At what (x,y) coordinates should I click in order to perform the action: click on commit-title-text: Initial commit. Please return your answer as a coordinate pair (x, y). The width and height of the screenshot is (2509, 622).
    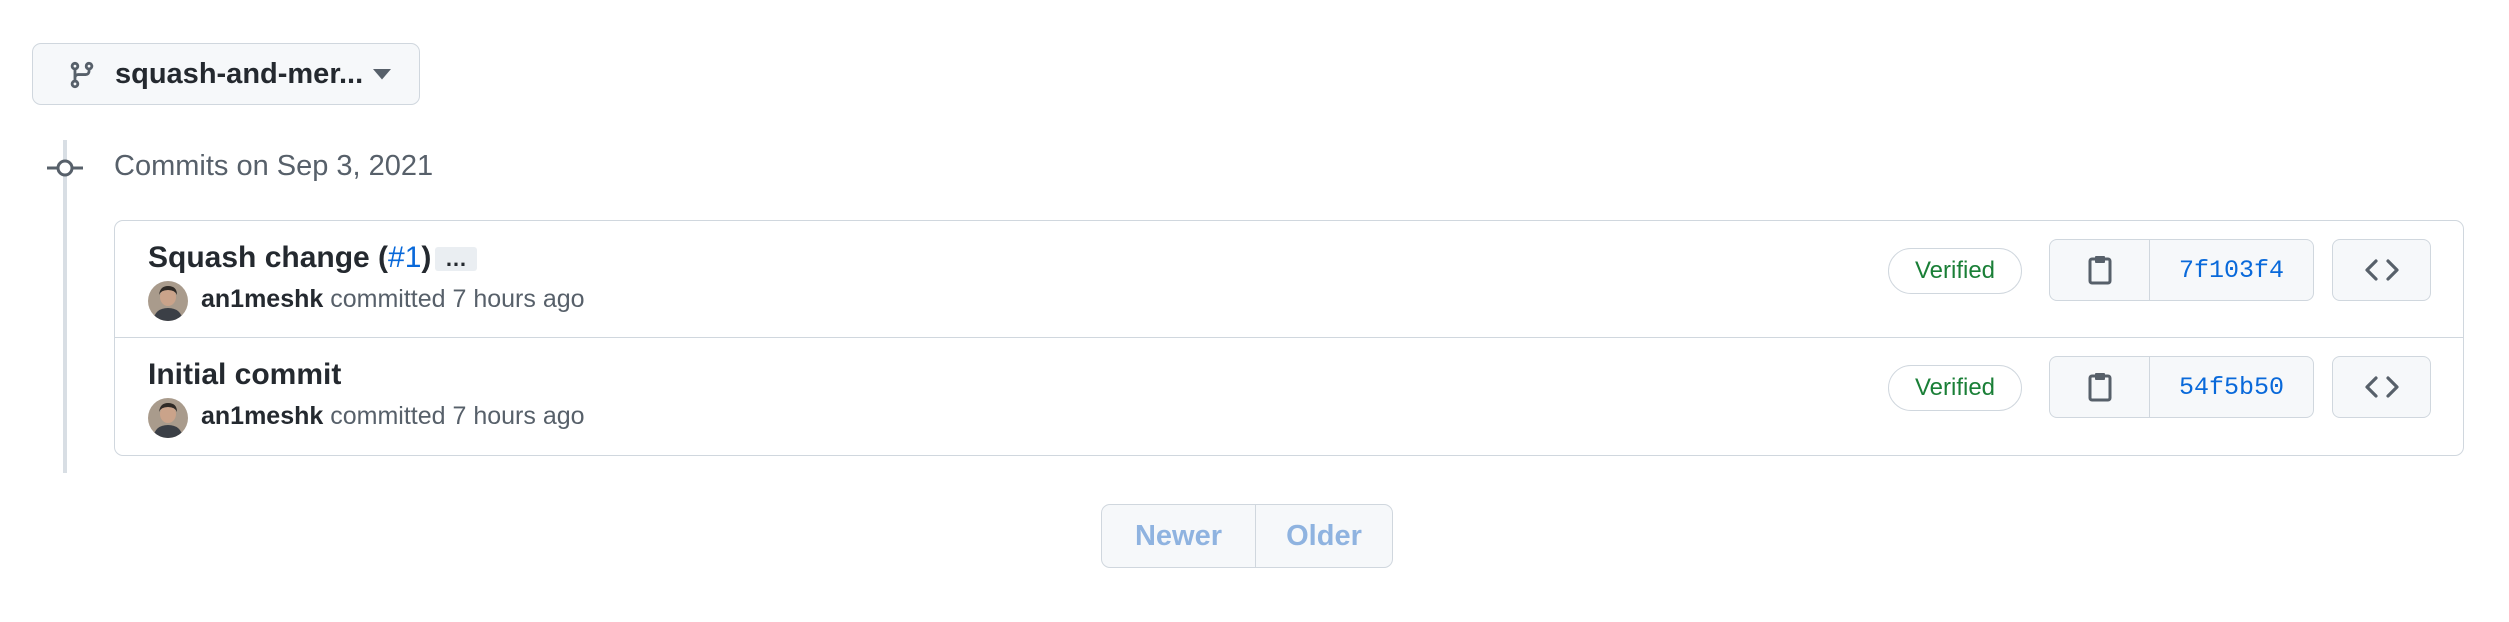
    Looking at the image, I should click on (245, 374).